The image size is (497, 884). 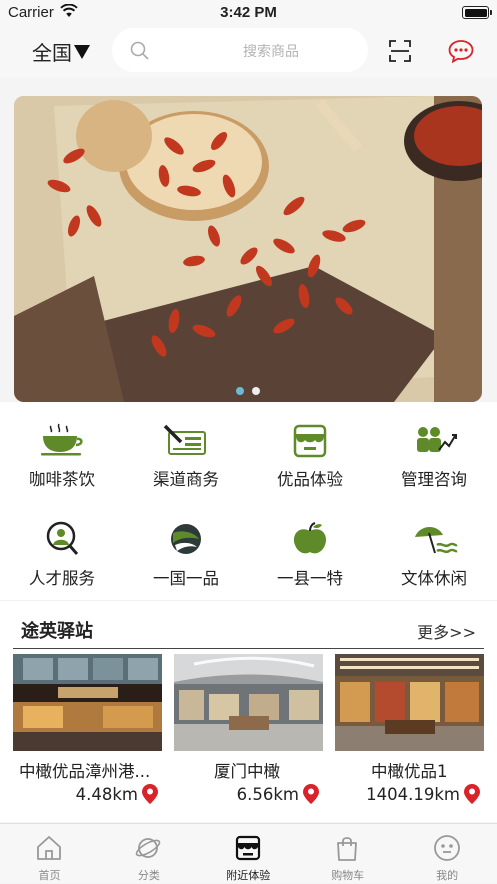 What do you see at coordinates (62, 538) in the screenshot?
I see `talent-search-icon` at bounding box center [62, 538].